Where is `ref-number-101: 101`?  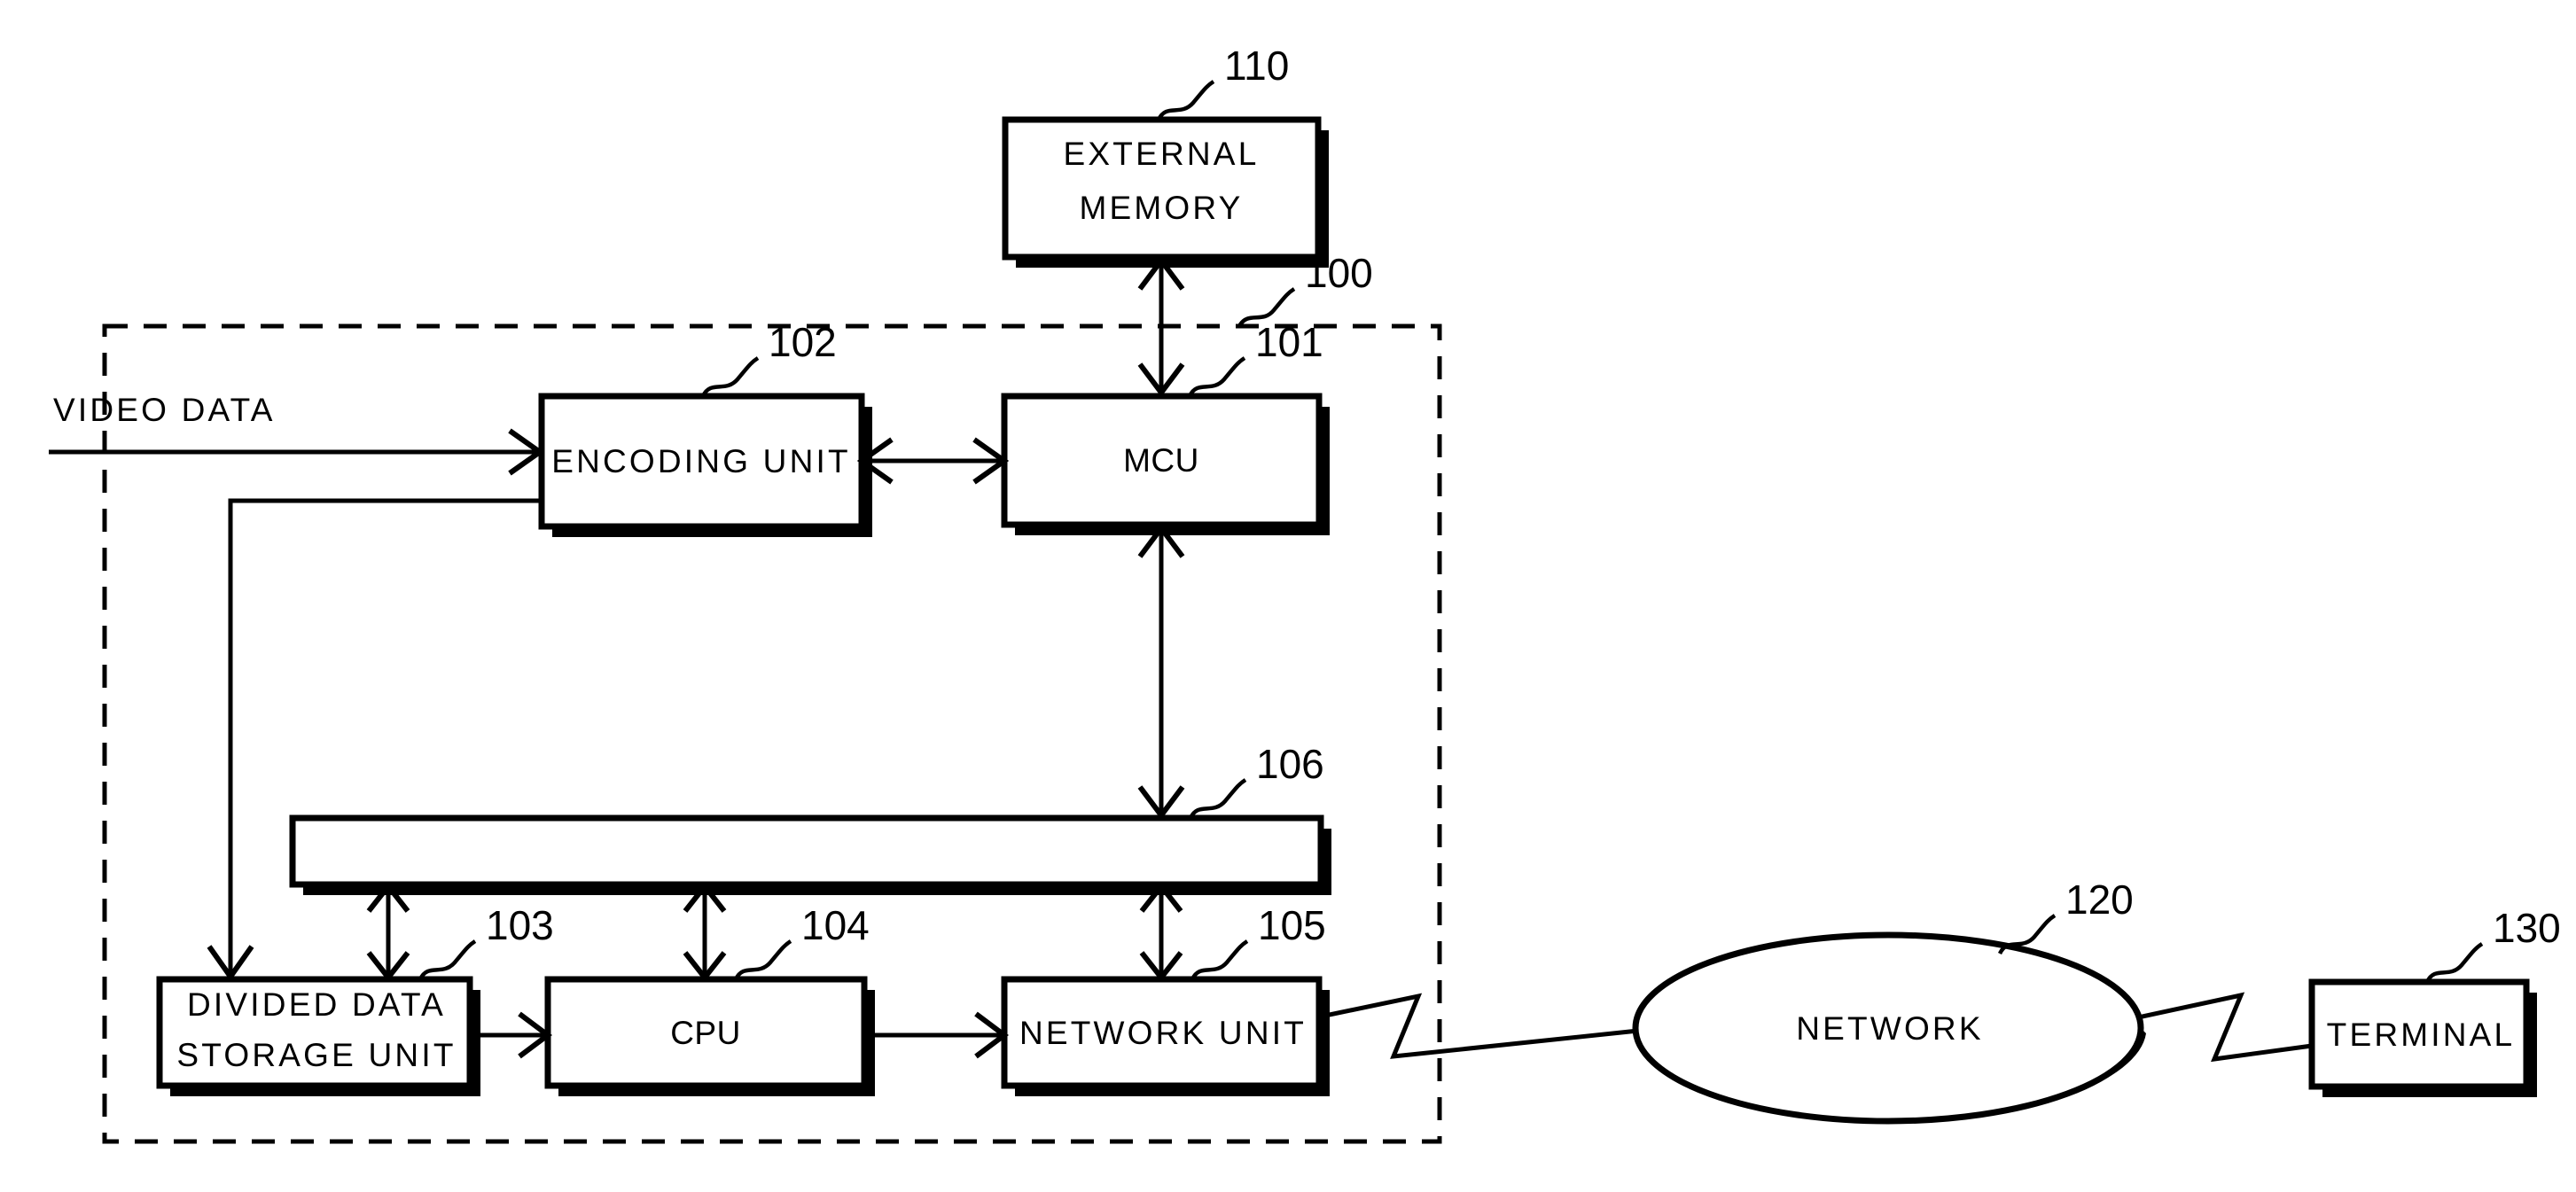
ref-number-101: 101 is located at coordinates (1289, 342).